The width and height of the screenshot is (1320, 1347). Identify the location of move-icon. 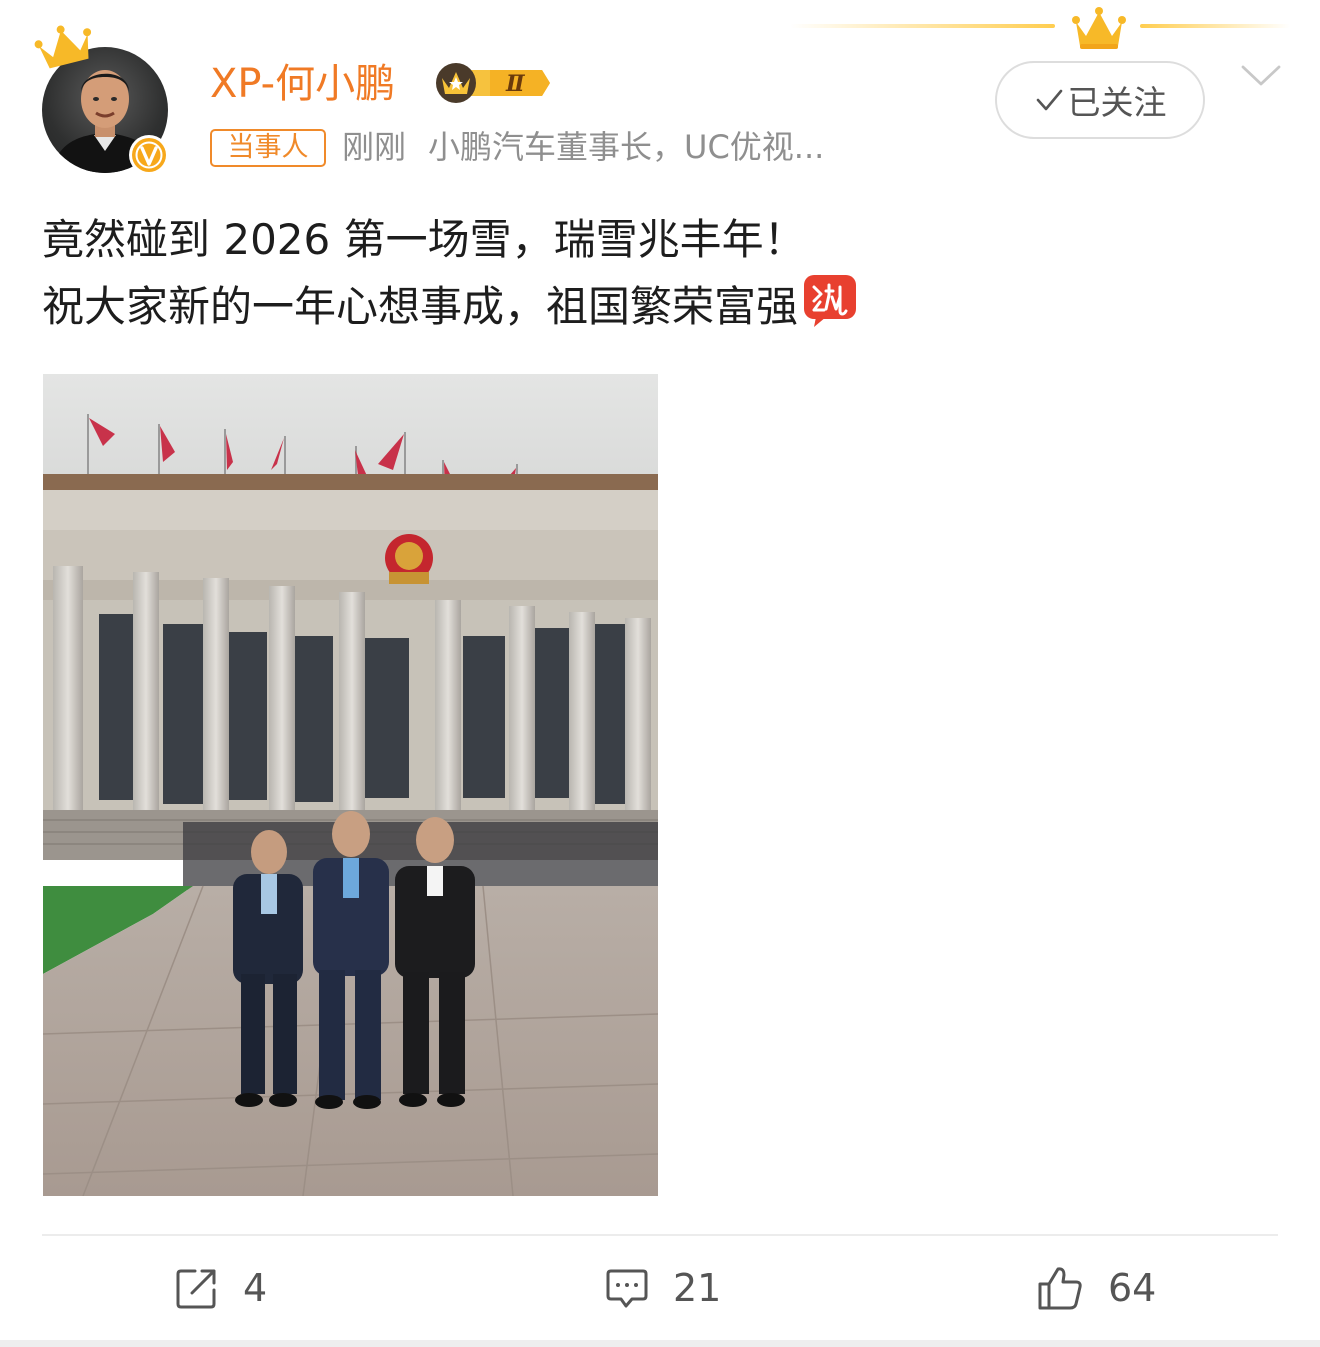
(830, 301).